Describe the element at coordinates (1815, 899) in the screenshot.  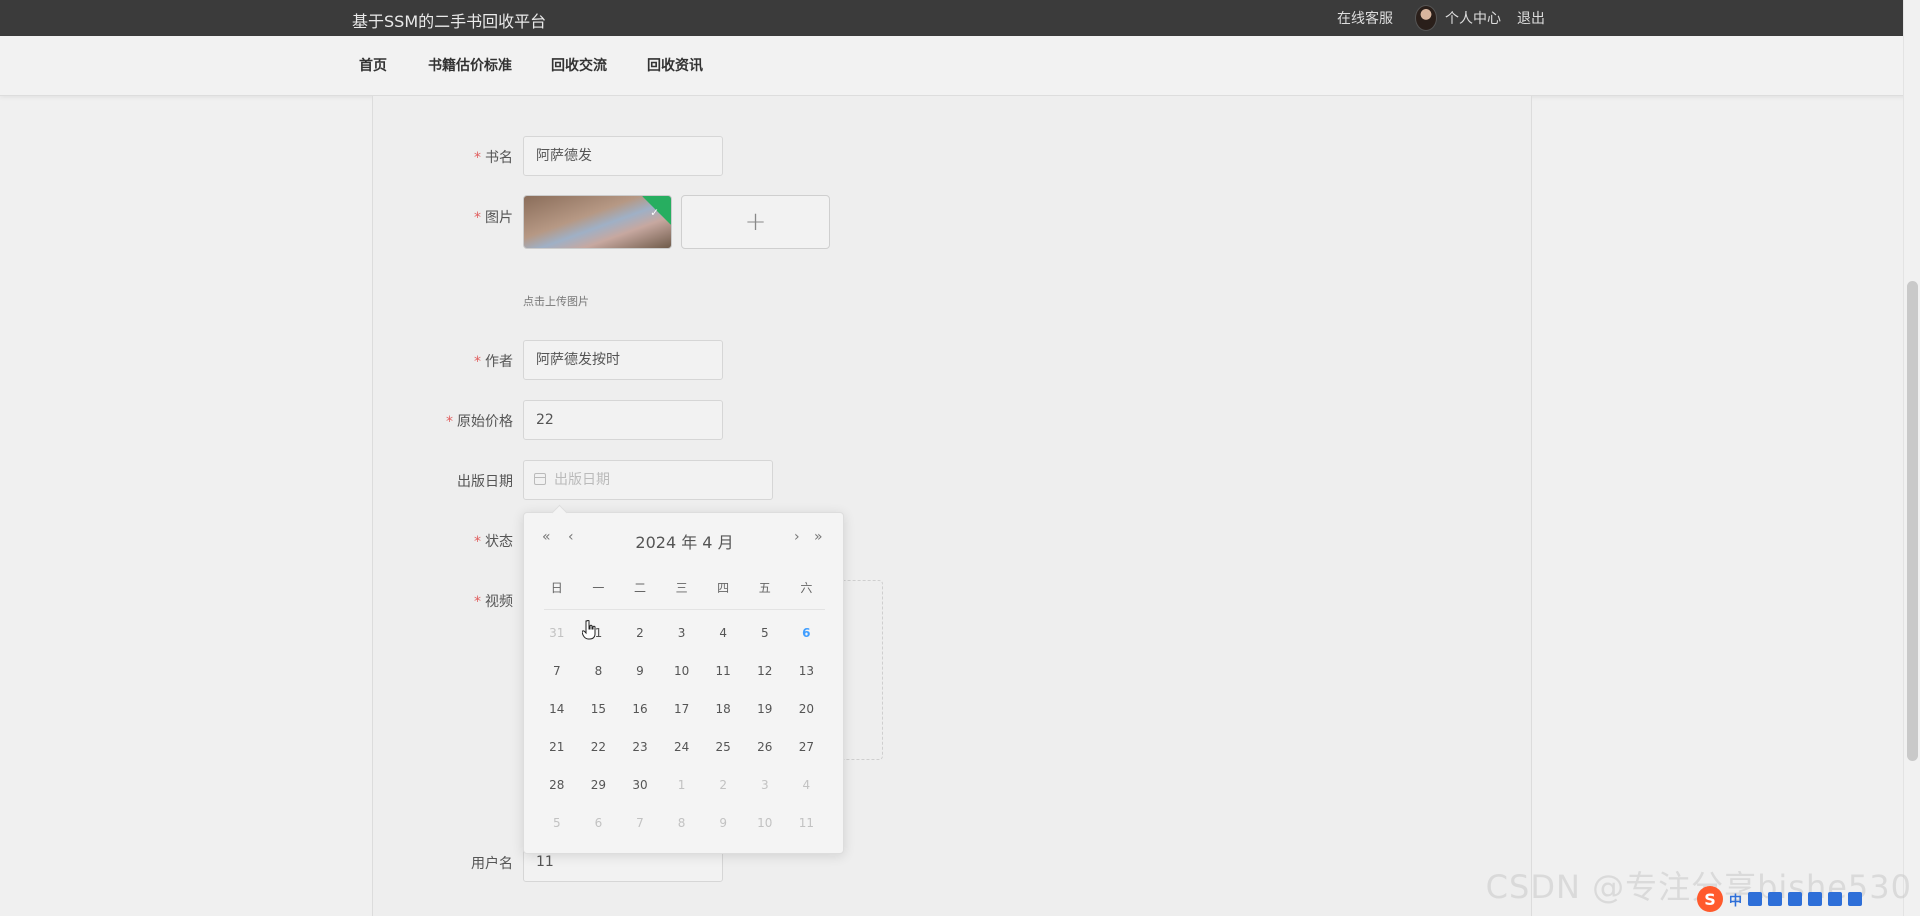
I see `skin-icon` at that location.